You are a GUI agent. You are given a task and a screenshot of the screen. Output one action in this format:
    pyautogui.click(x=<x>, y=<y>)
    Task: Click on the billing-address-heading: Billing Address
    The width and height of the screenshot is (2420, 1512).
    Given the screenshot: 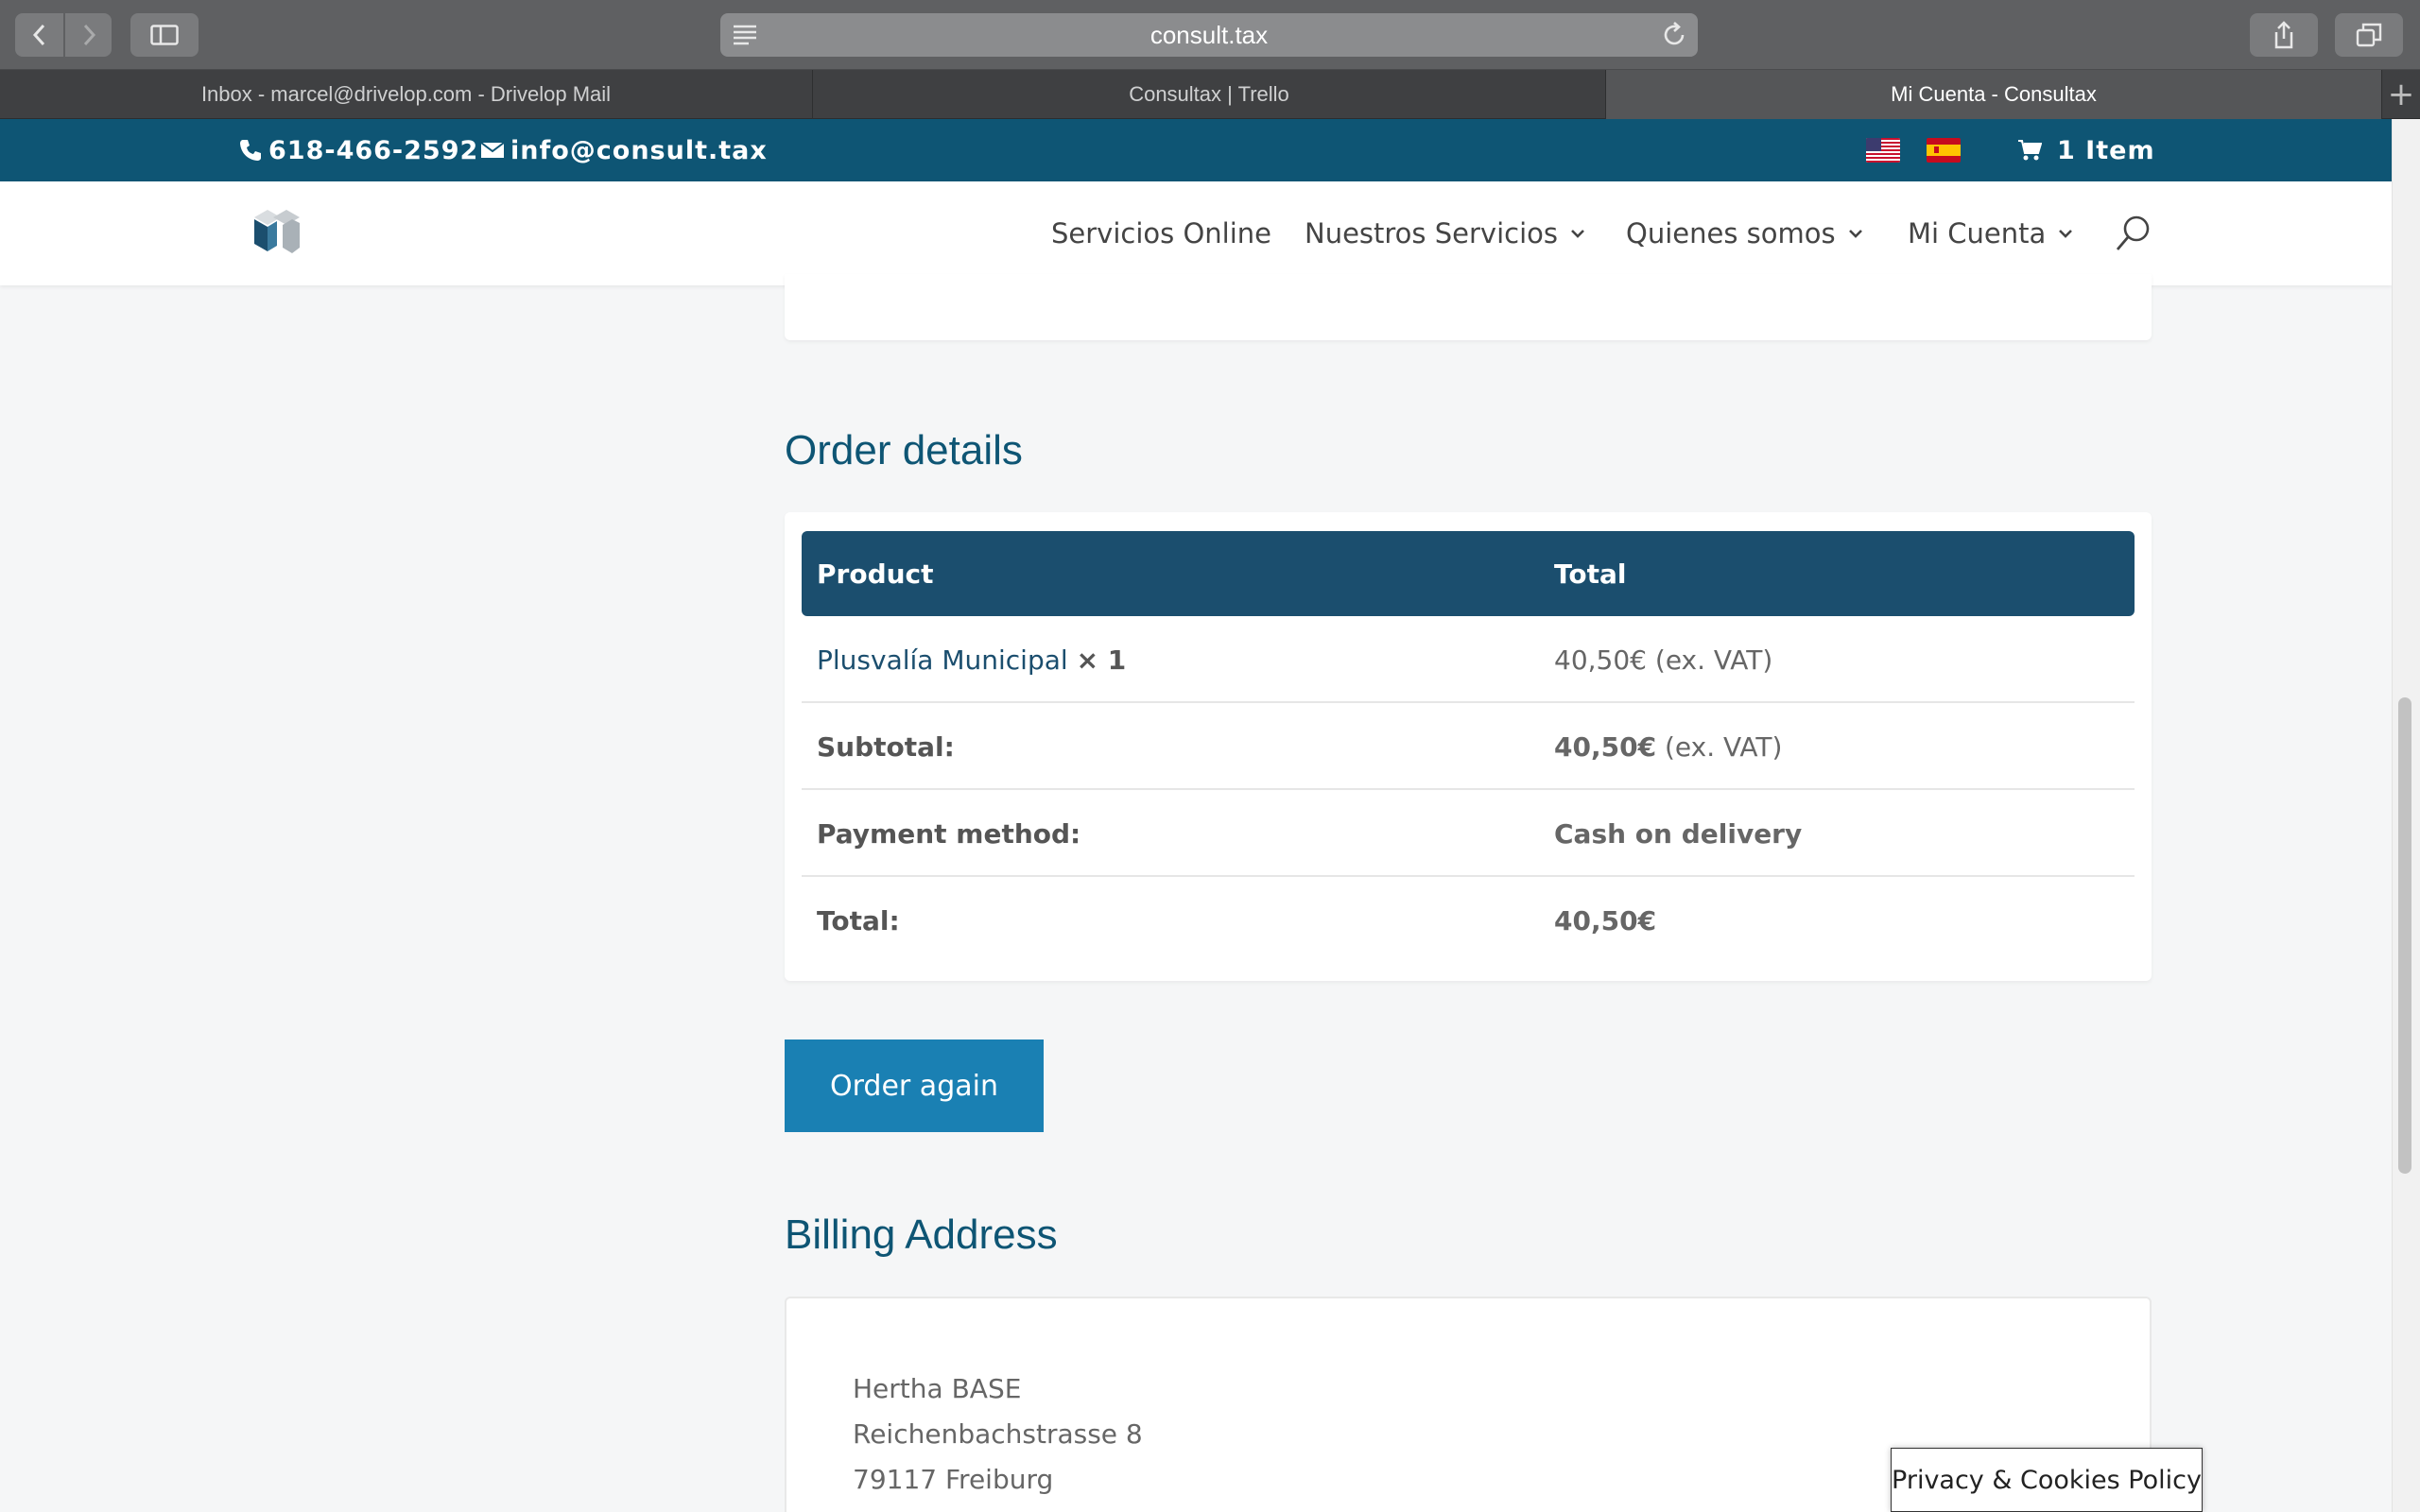 What is the action you would take?
    pyautogui.click(x=921, y=1234)
    